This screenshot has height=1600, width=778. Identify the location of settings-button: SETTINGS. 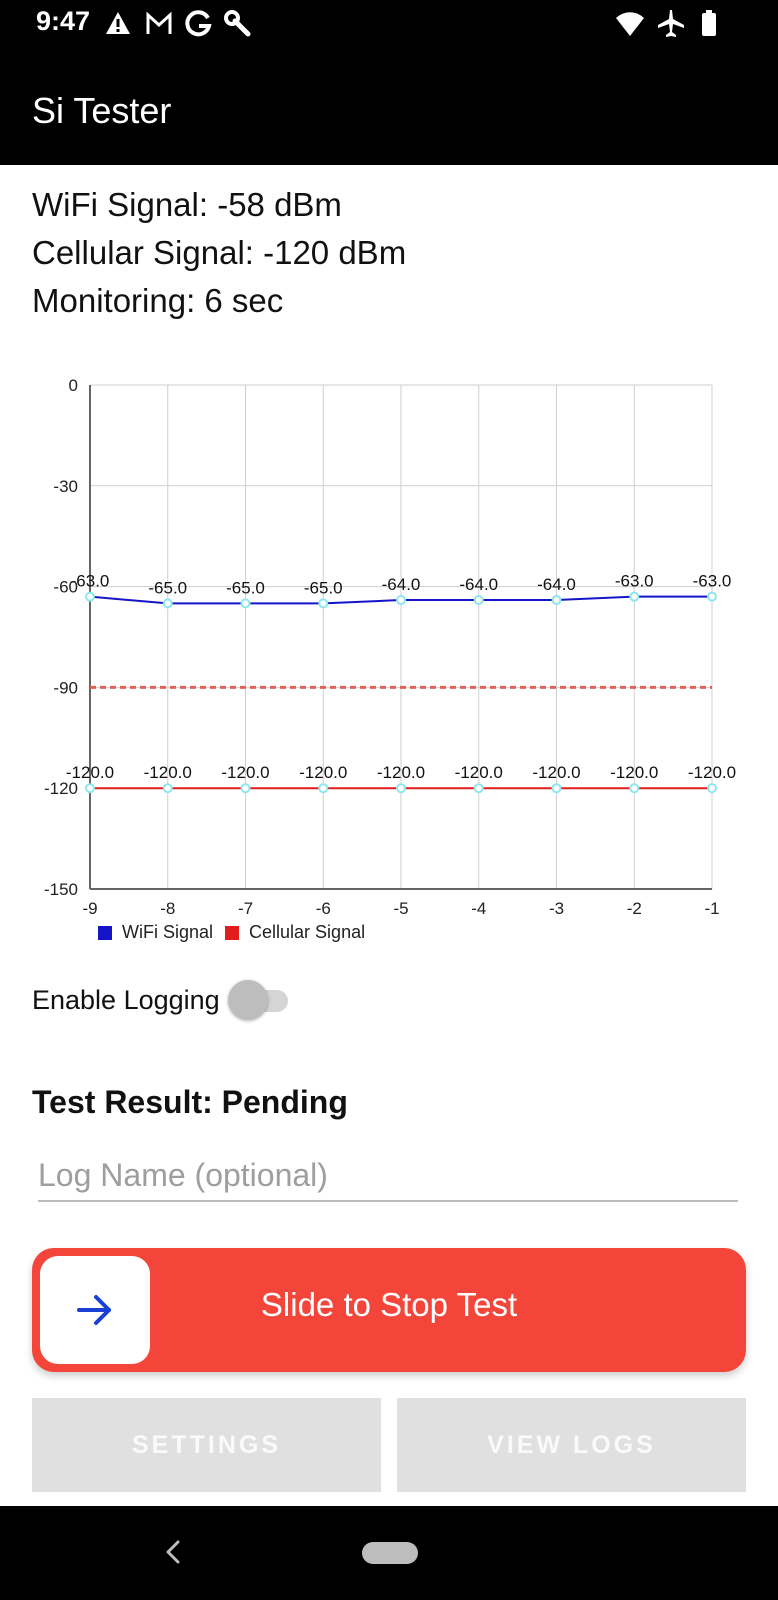
(206, 1445).